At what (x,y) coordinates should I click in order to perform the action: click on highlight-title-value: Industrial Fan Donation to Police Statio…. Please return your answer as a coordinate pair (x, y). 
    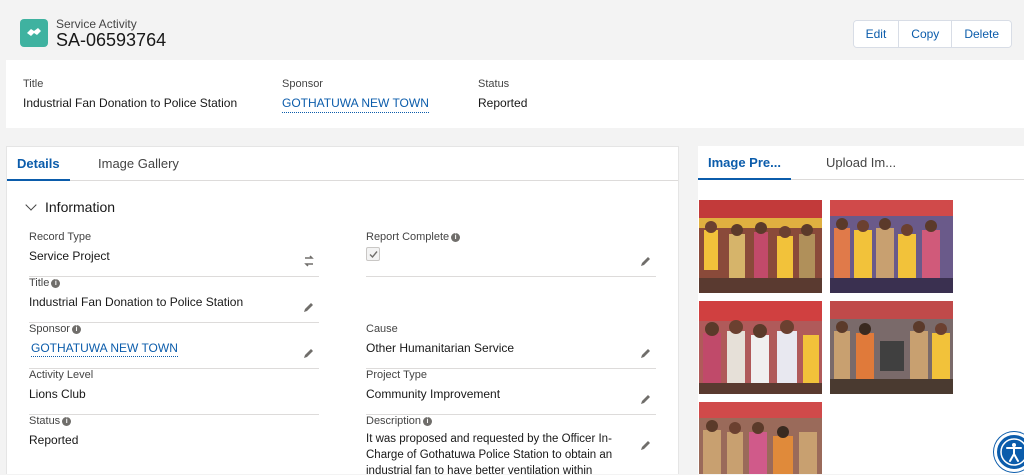
    Looking at the image, I should click on (130, 103).